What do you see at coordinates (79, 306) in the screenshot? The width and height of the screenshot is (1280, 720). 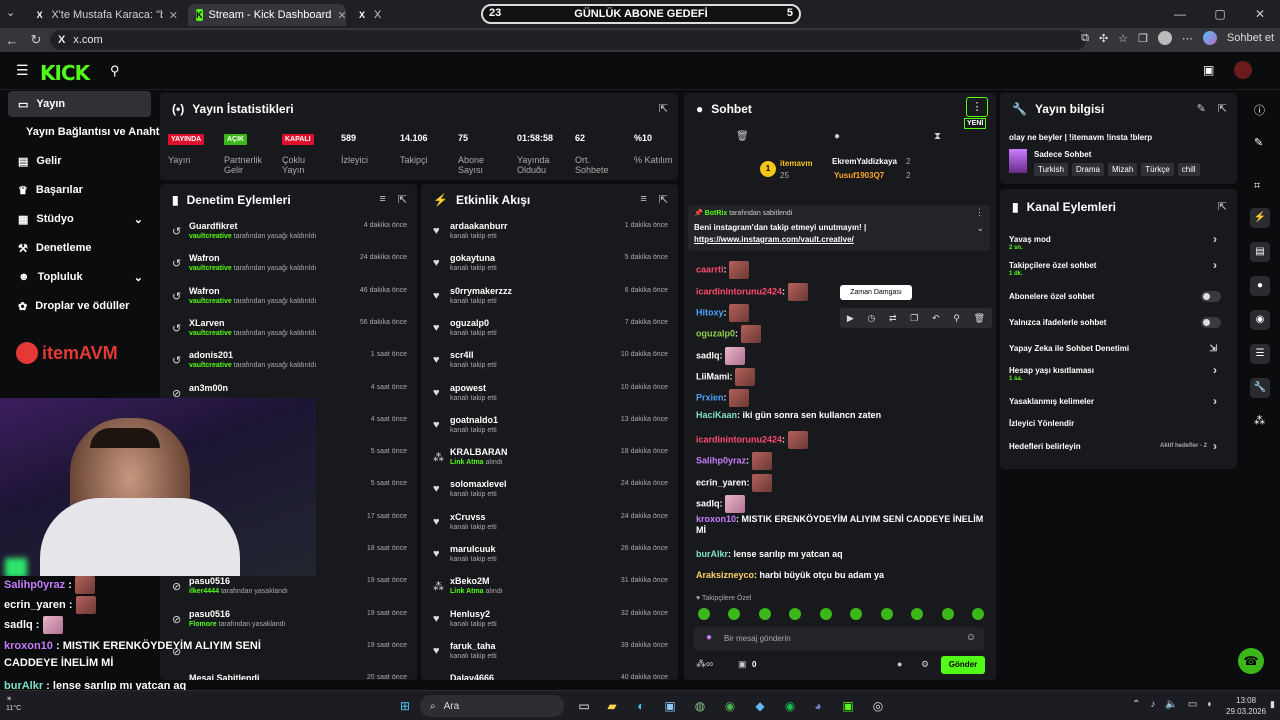 I see `sidebar-item-droplar: ✿ Droplar ve ödüller` at bounding box center [79, 306].